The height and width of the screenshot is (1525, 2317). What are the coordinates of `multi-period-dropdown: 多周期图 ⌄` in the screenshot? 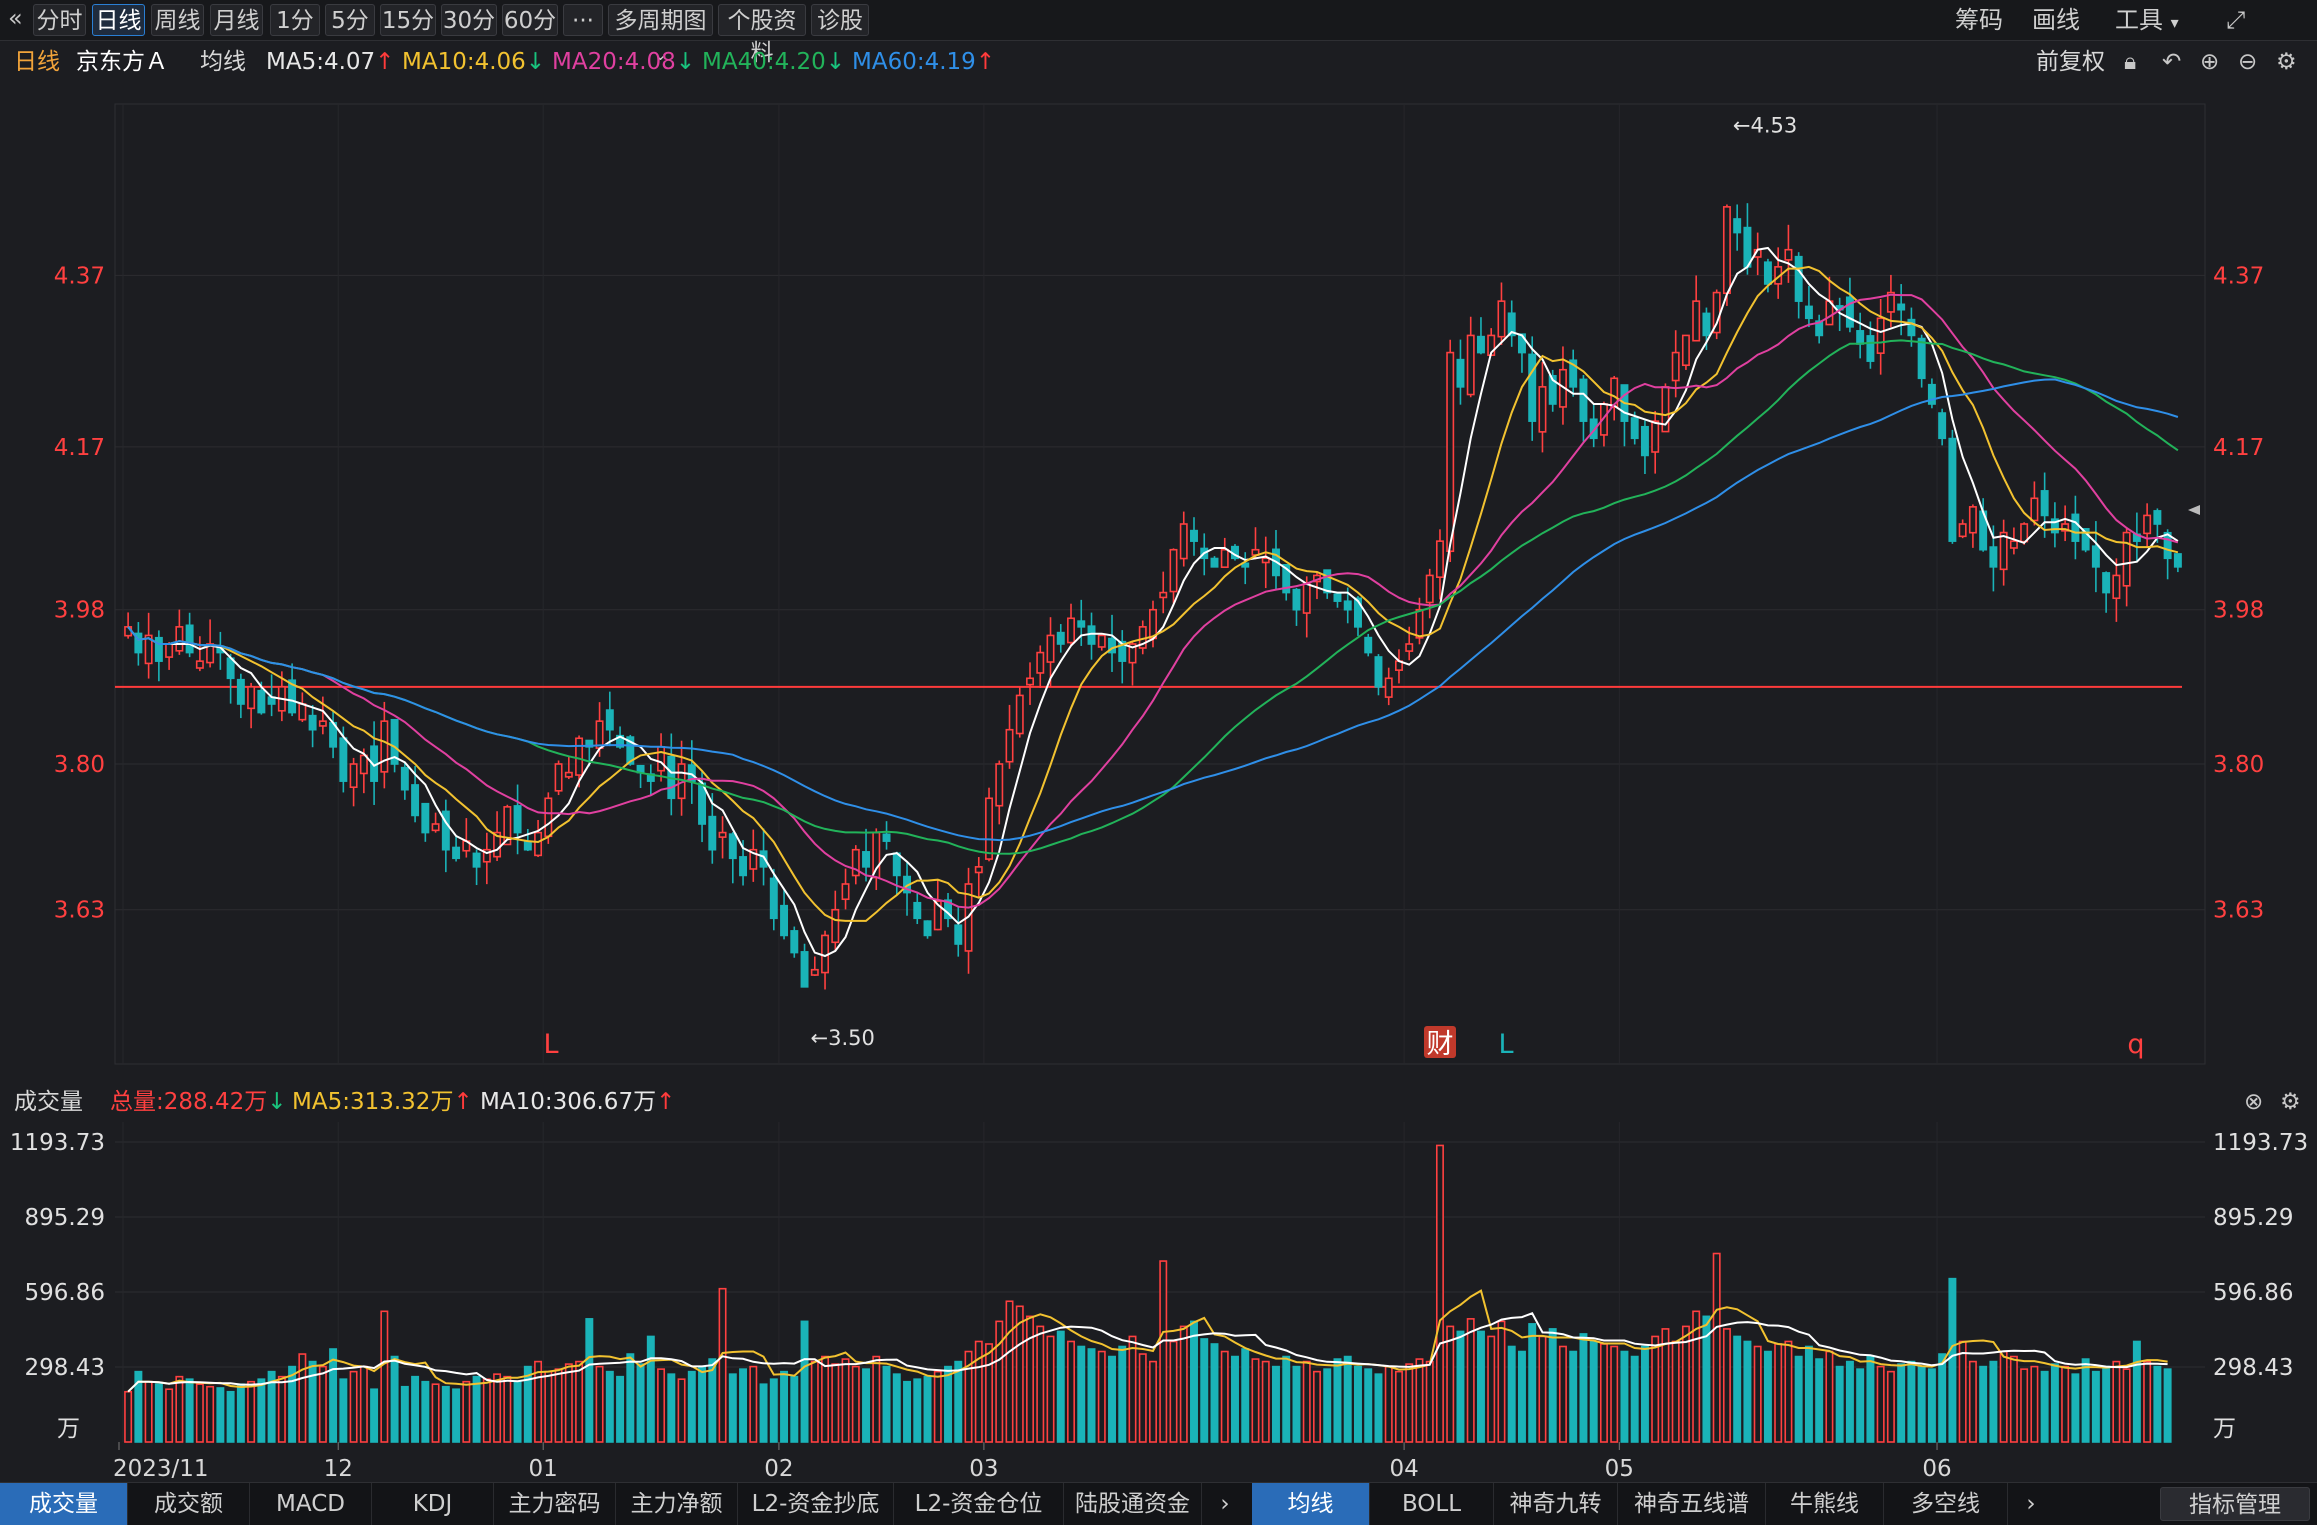 It's located at (660, 34).